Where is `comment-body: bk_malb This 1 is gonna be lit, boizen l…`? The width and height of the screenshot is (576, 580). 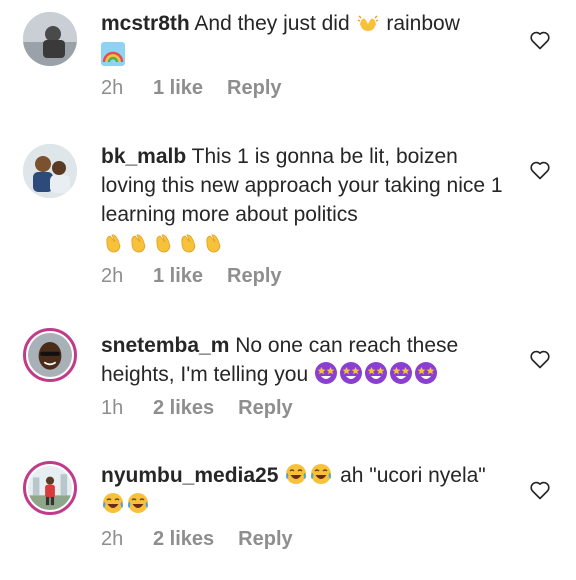
comment-body: bk_malb This 1 is gonna be lit, boizen l… is located at coordinates (306, 200).